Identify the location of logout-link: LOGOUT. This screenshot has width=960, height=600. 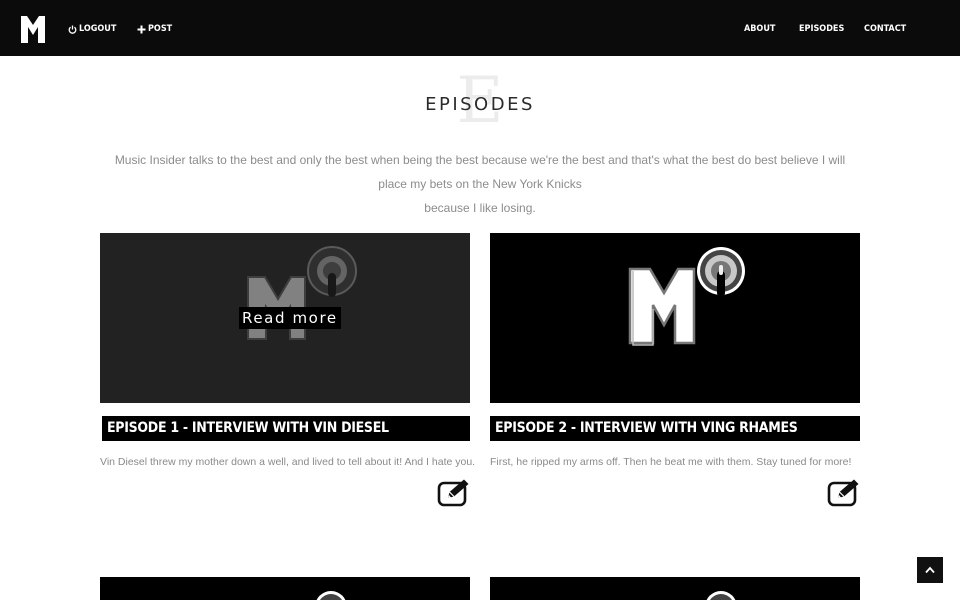
(92, 29).